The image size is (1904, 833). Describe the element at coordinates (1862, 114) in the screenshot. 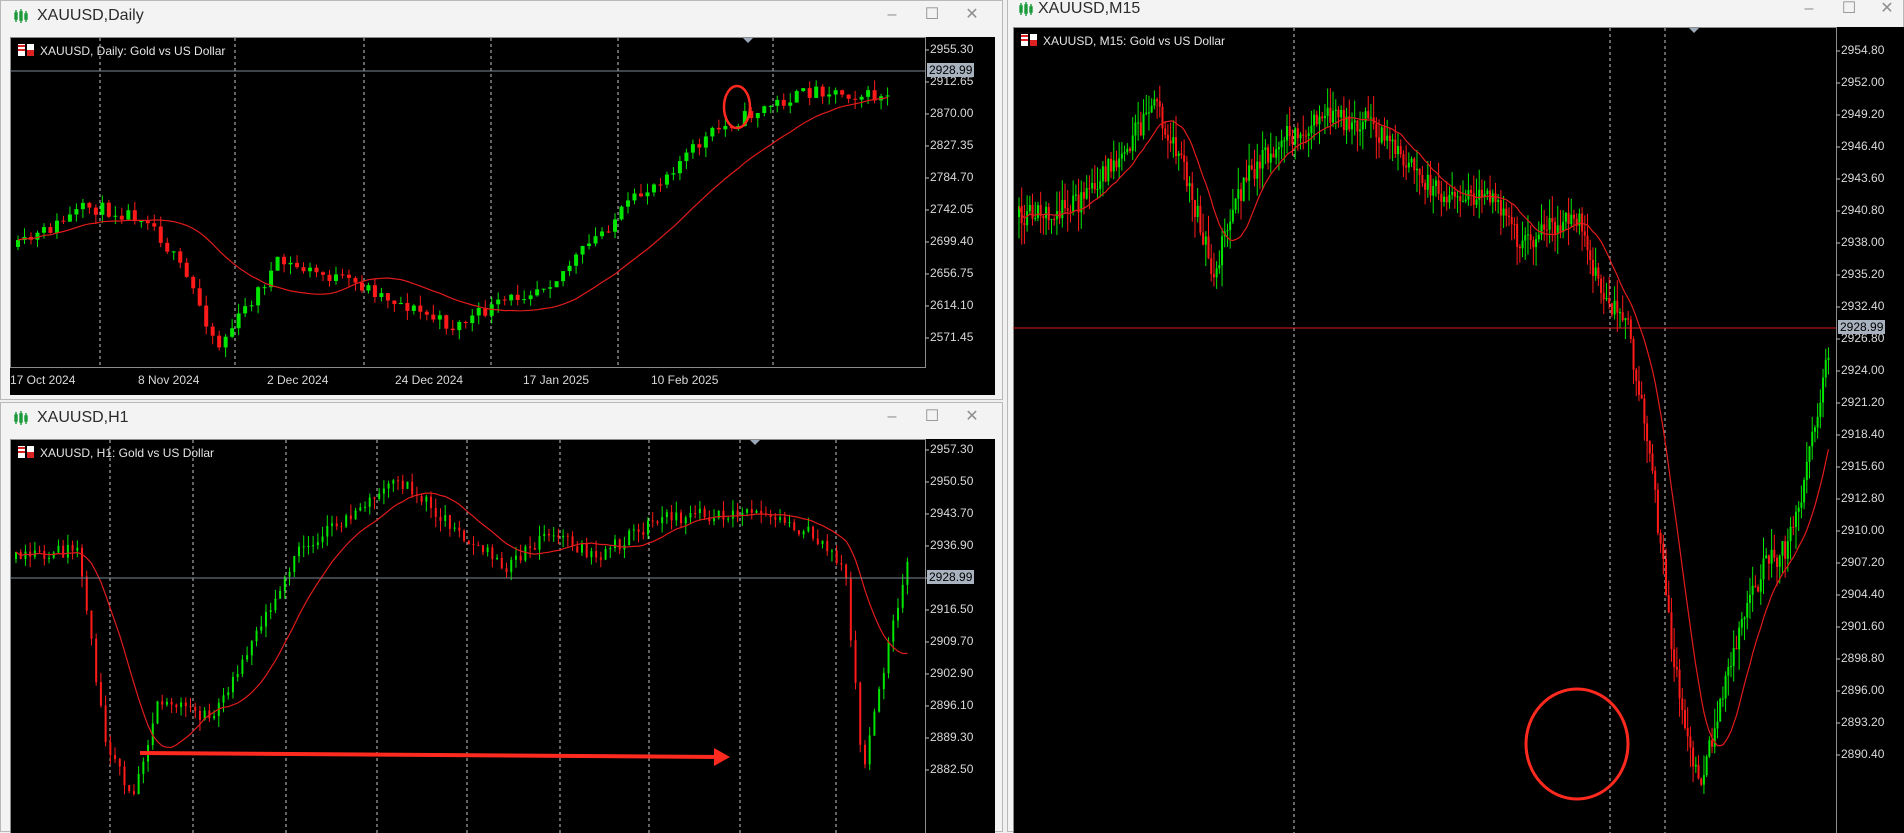

I see `price-label: 2949.20` at that location.